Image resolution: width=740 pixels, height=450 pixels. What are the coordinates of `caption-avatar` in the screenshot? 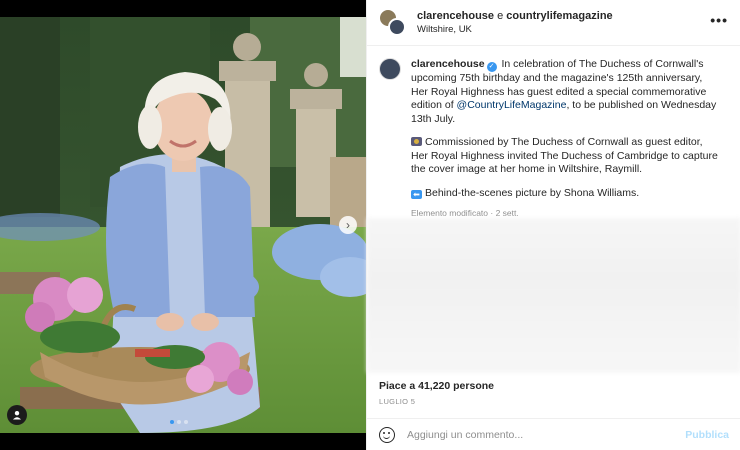 It's located at (390, 69).